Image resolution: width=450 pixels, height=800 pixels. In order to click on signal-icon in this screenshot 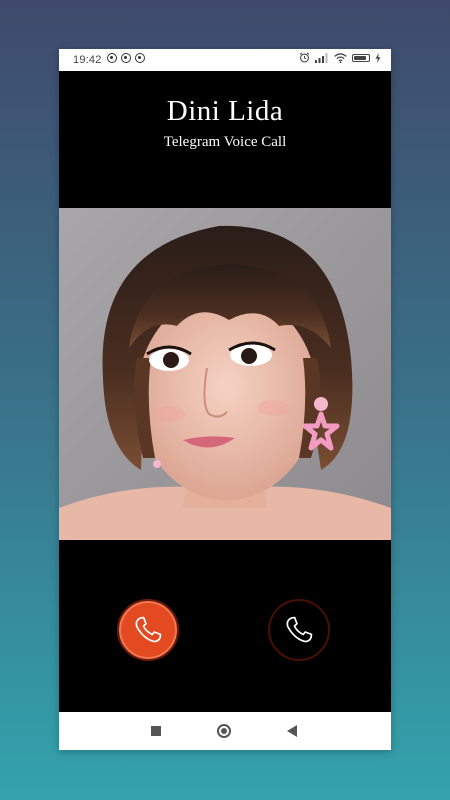, I will do `click(321, 57)`.